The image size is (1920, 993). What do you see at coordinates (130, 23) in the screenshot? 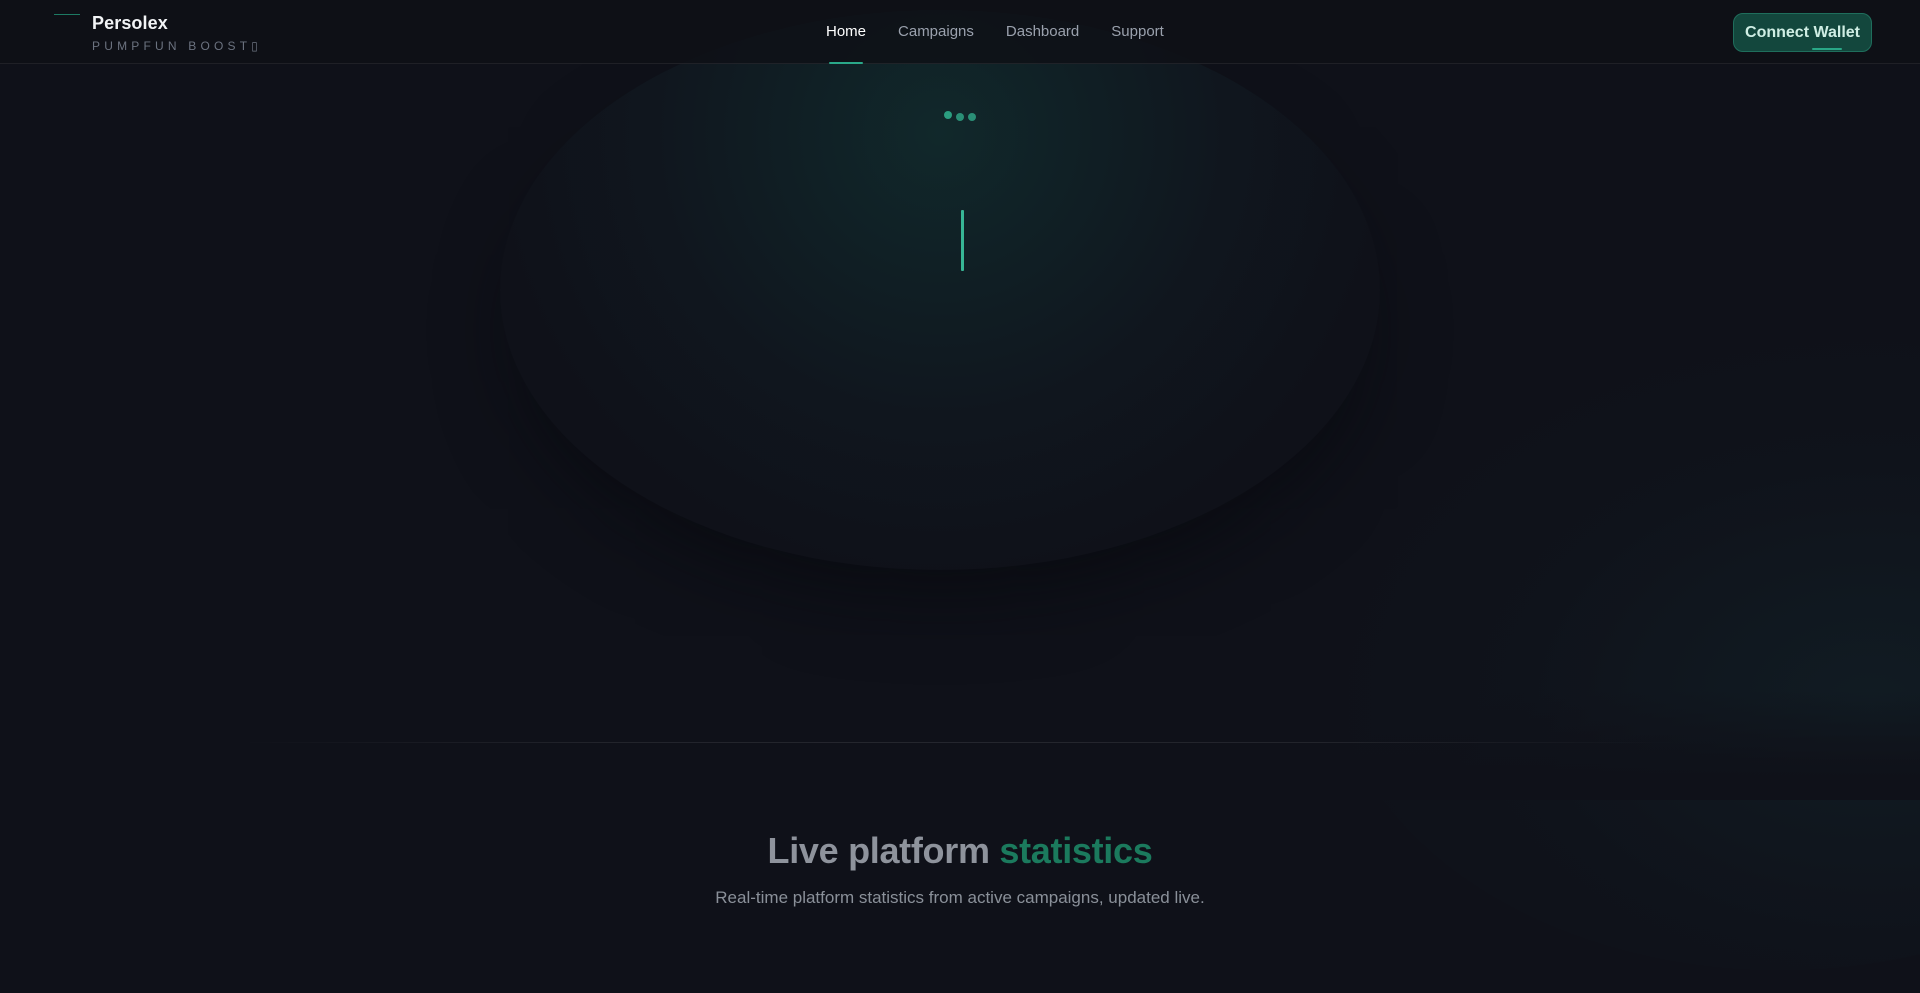
I see `brand-name: Persolex` at bounding box center [130, 23].